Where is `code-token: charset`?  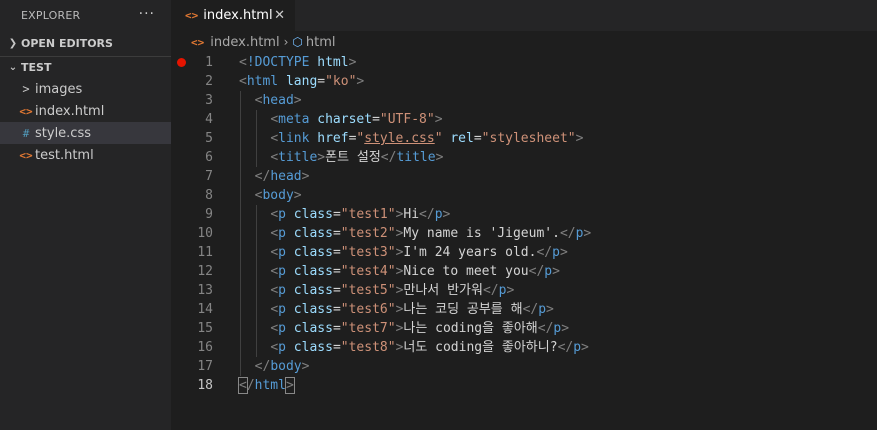
code-token: charset is located at coordinates (345, 119).